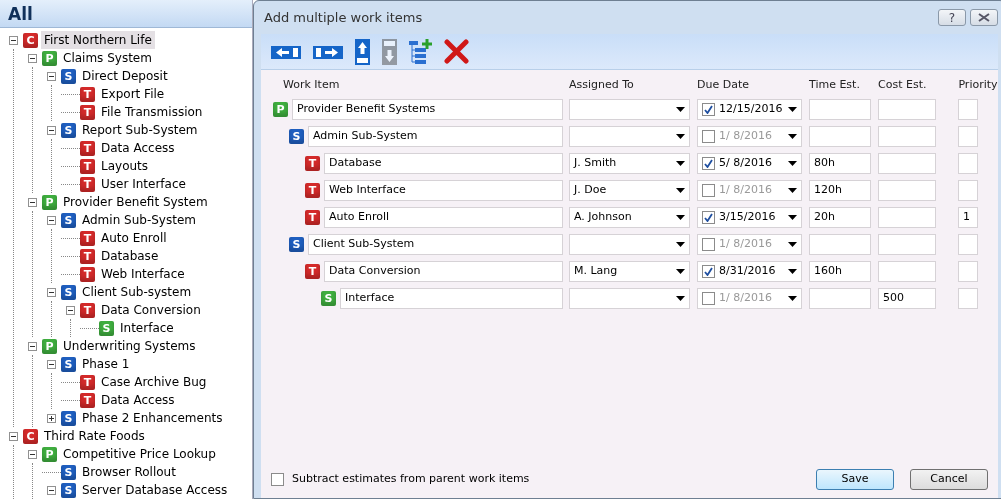 This screenshot has height=499, width=1001. What do you see at coordinates (98, 40) in the screenshot?
I see `tree-item: First Northern Life` at bounding box center [98, 40].